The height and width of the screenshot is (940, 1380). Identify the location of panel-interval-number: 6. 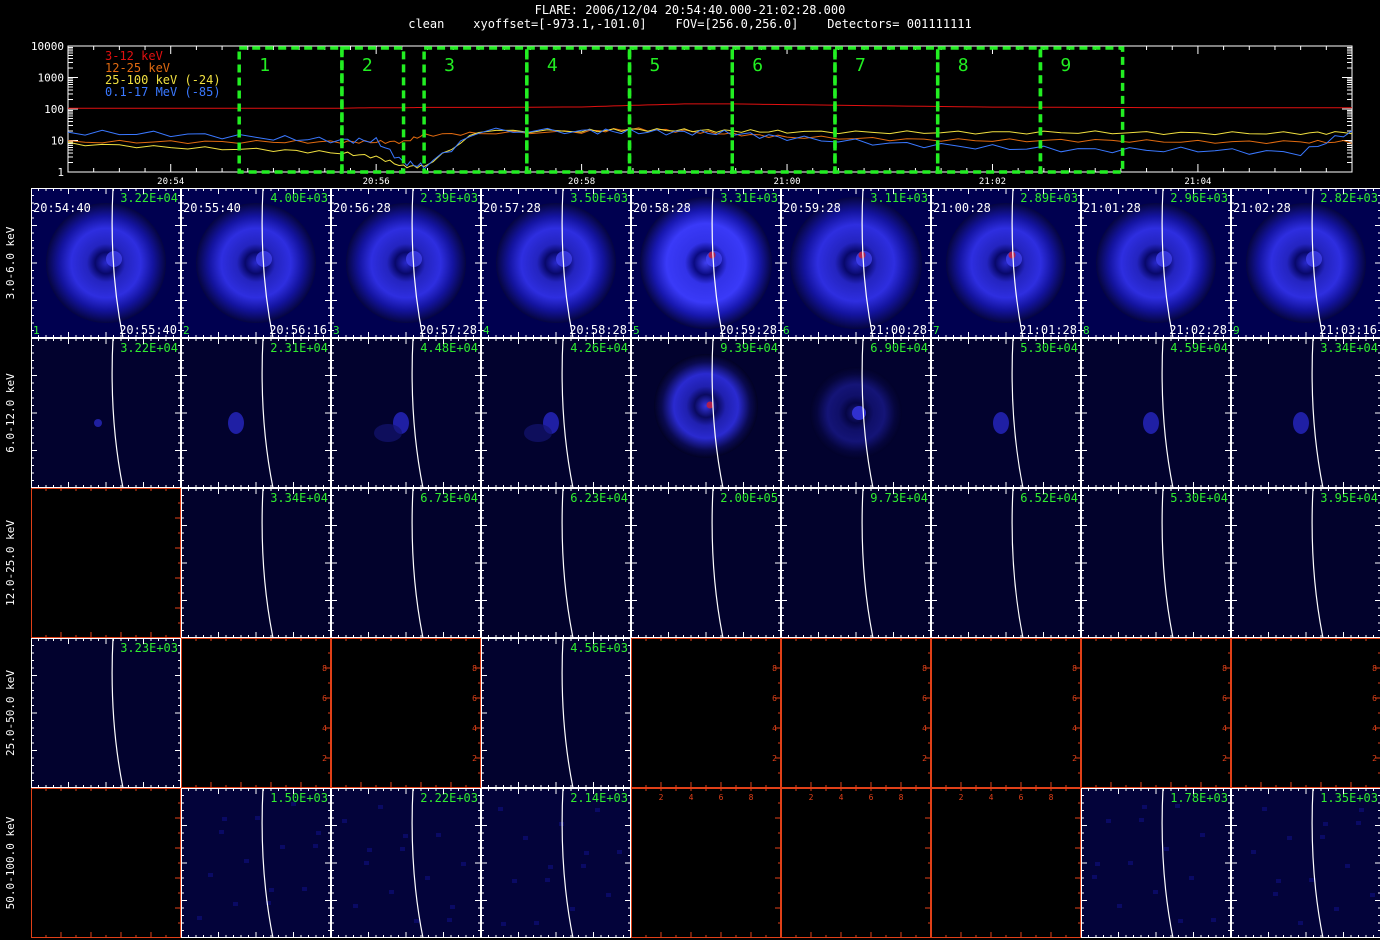
(786, 330).